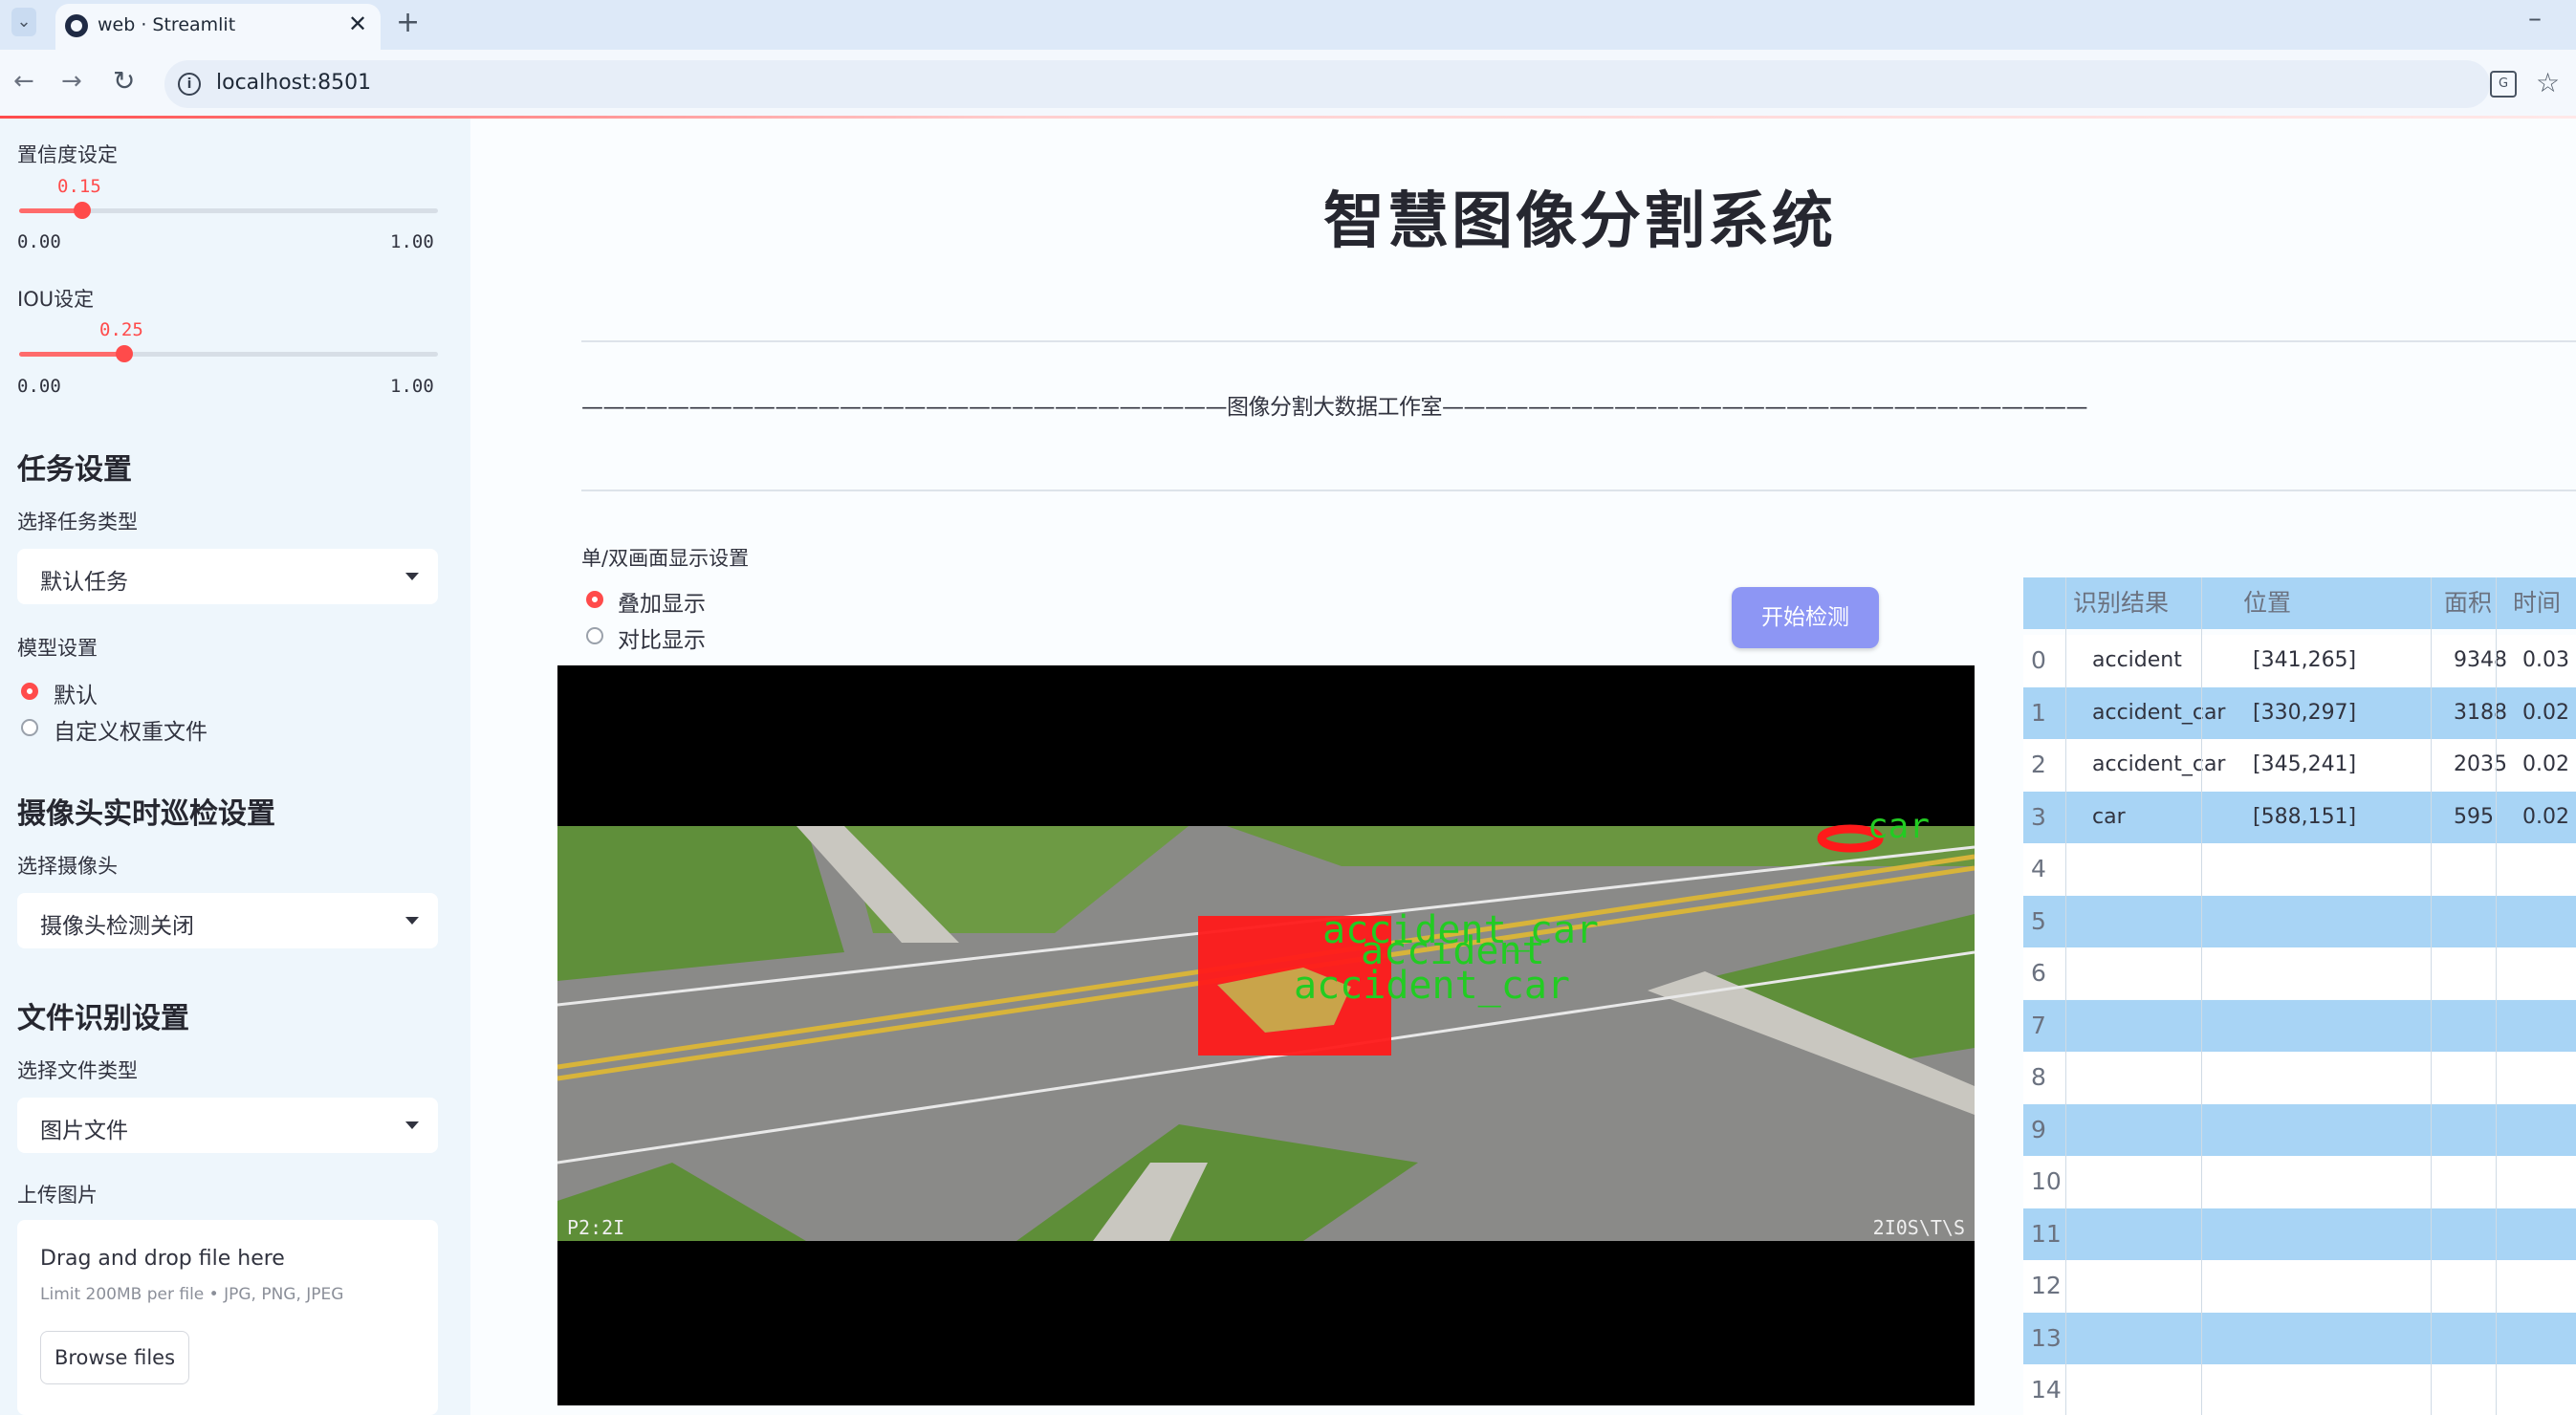  What do you see at coordinates (2537, 603) in the screenshot?
I see `column-header: 时间` at bounding box center [2537, 603].